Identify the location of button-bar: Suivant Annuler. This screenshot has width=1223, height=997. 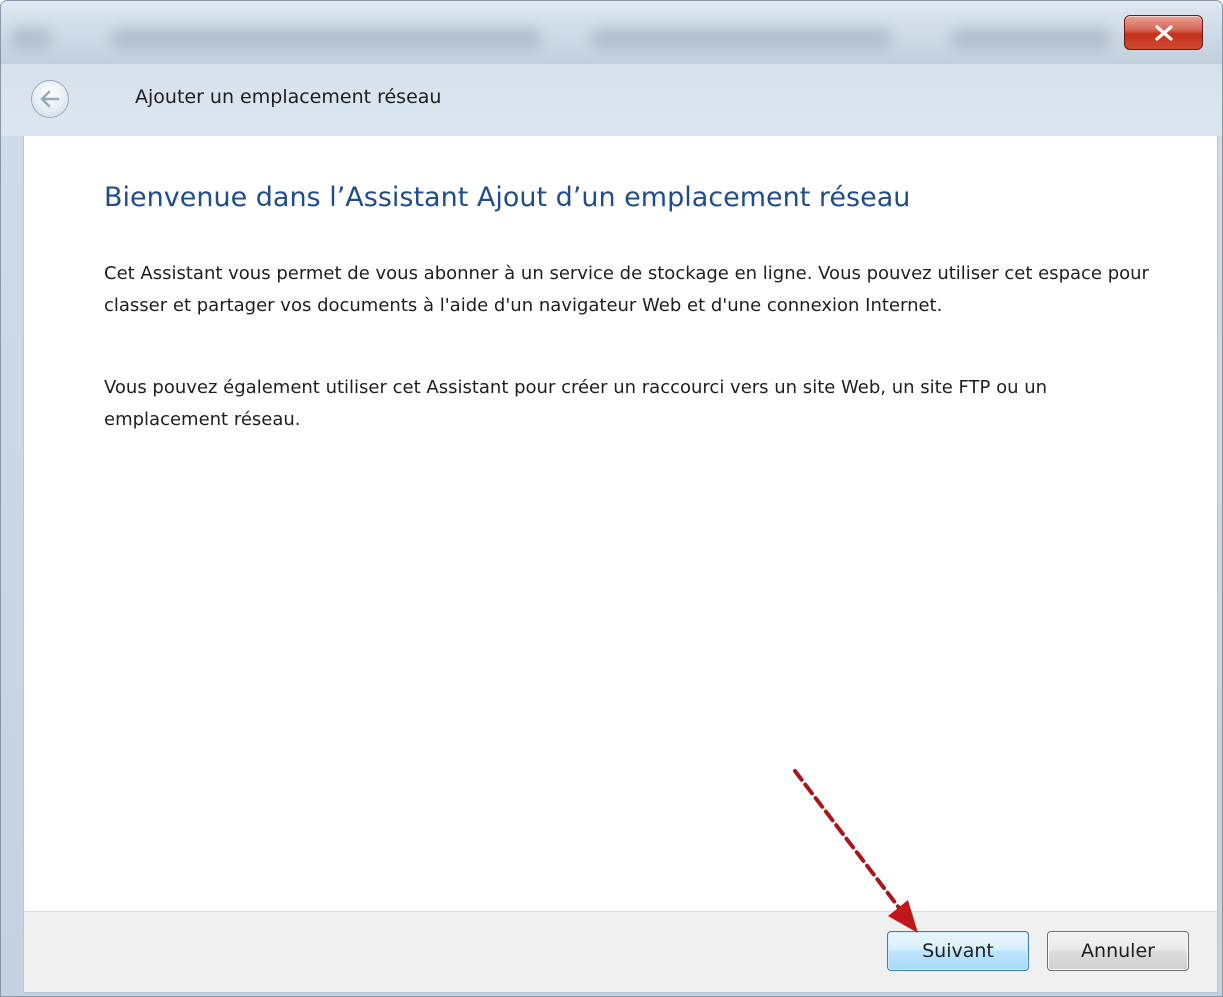
(620, 952).